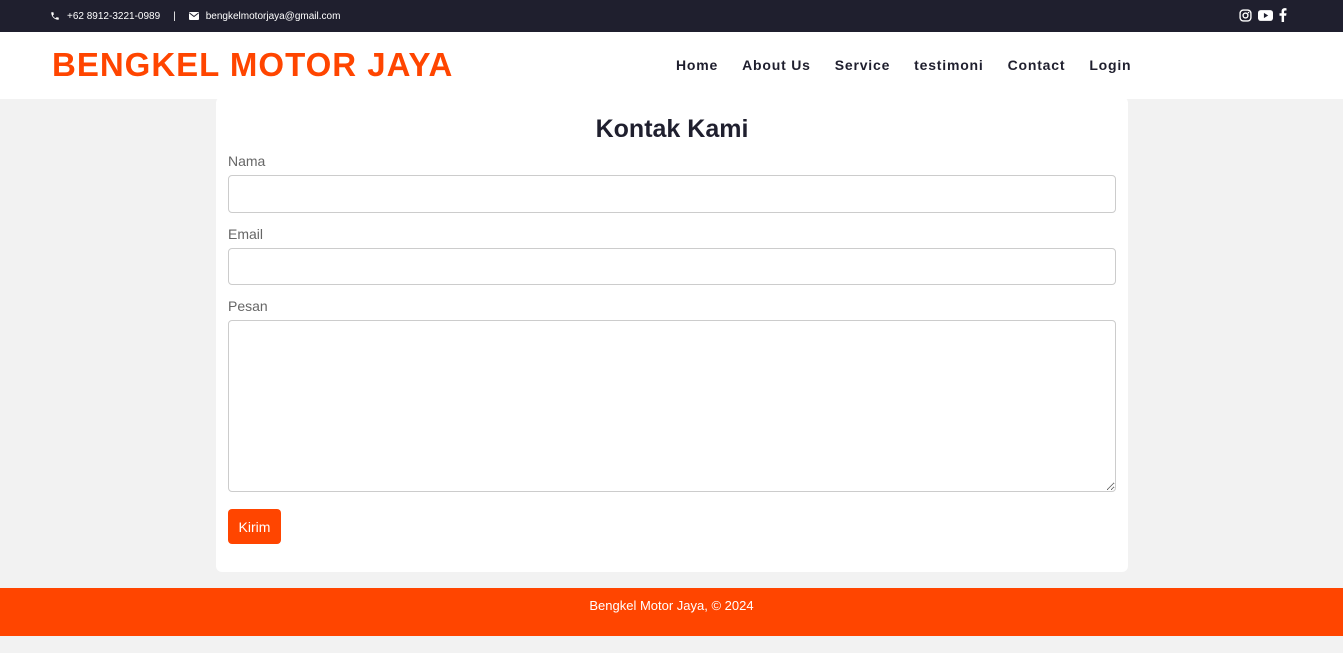 The image size is (1343, 653). I want to click on phone-icon, so click(58, 16).